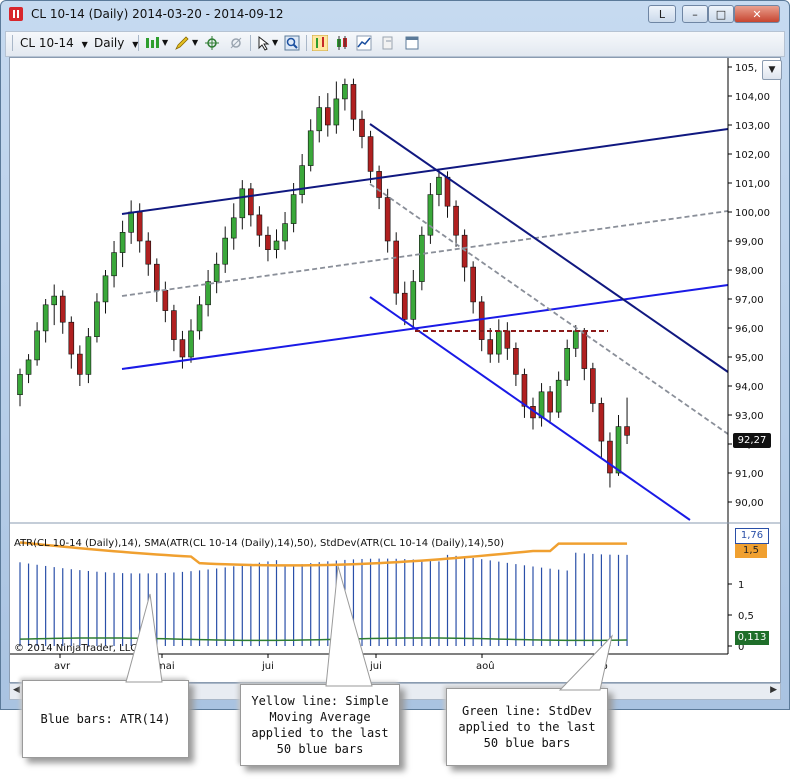  What do you see at coordinates (47, 43) in the screenshot?
I see `instrument-label: CL 10-14` at bounding box center [47, 43].